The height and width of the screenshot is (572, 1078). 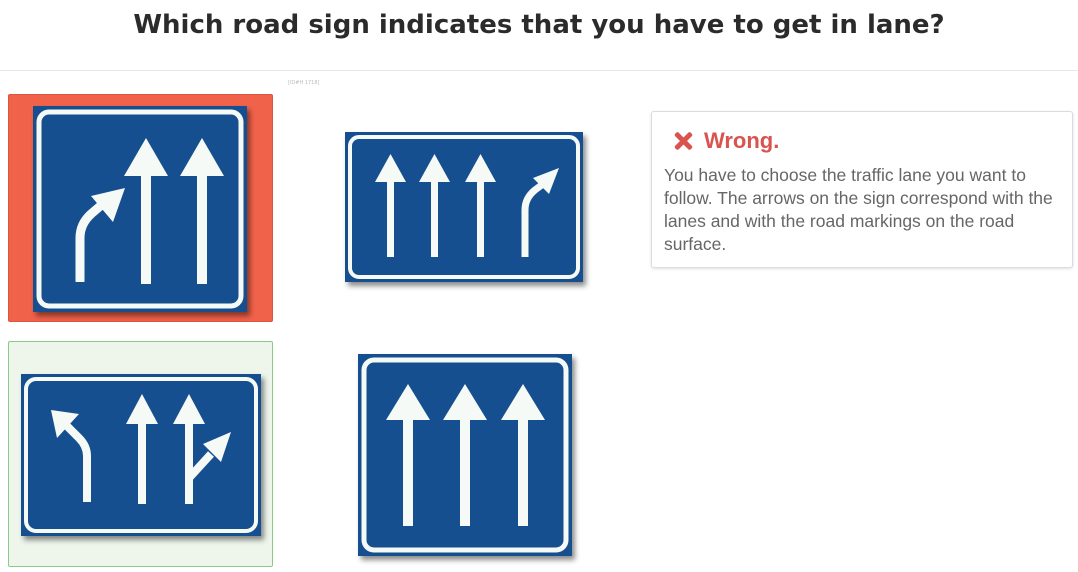 What do you see at coordinates (862, 141) in the screenshot?
I see `feedback-header: Wrong.` at bounding box center [862, 141].